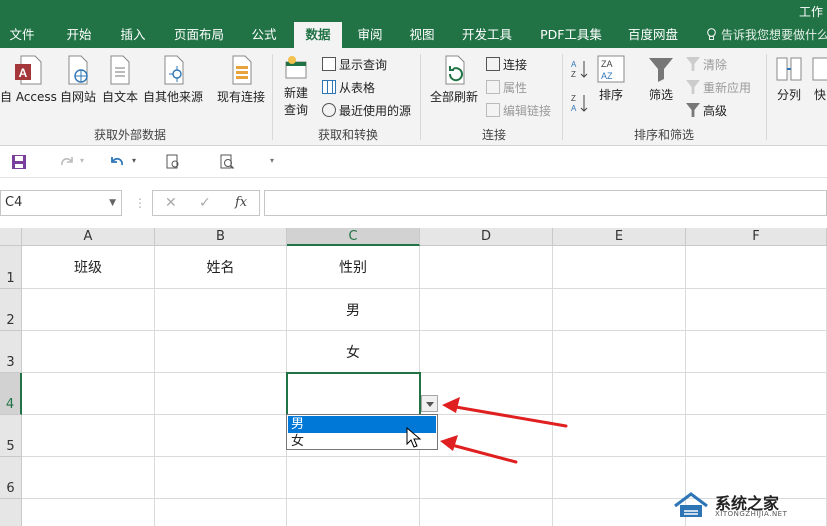  Describe the element at coordinates (19, 162) in the screenshot. I see `save-icon` at that location.